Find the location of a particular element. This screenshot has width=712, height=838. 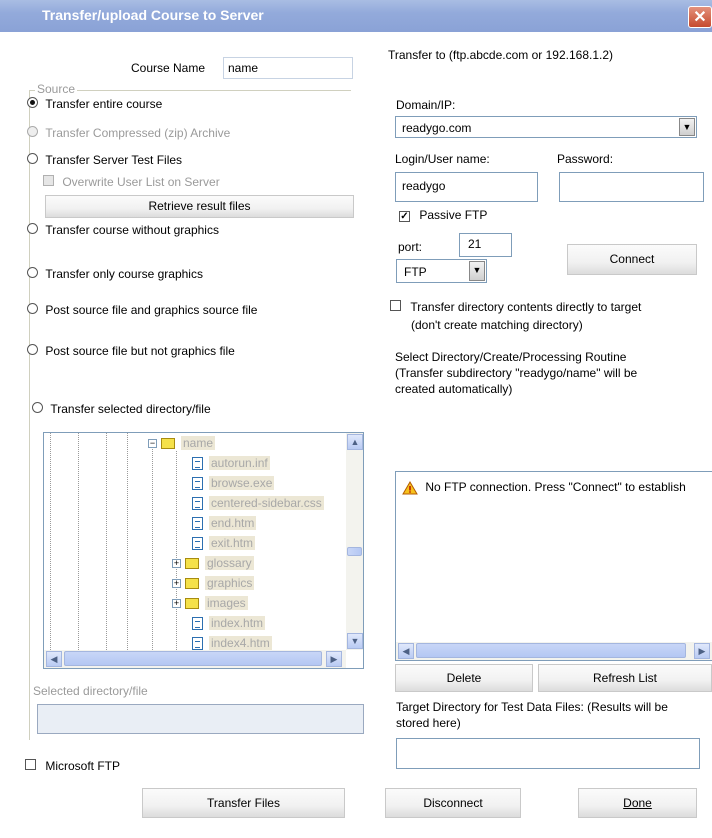

tree-node-name: − name is located at coordinates (182, 443).